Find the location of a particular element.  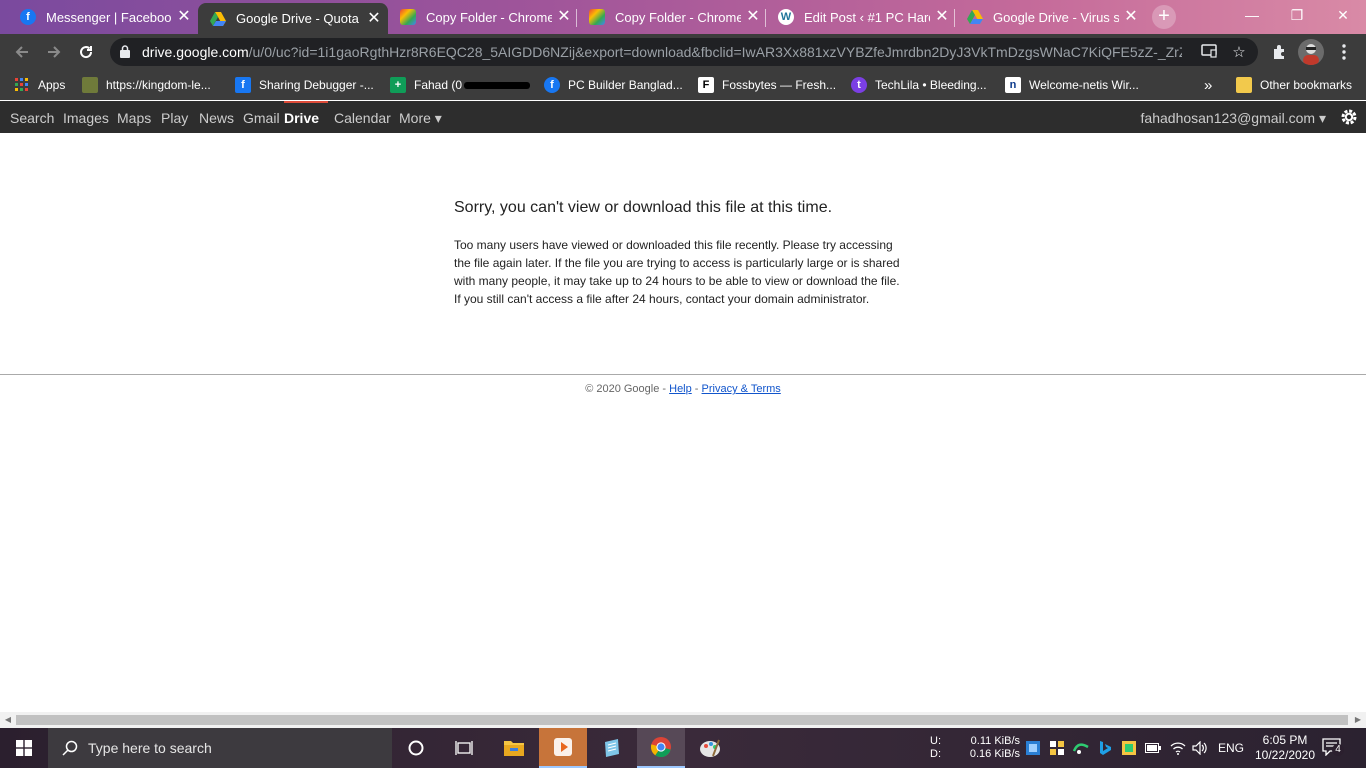

menu-kebab-icon is located at coordinates (1344, 52).